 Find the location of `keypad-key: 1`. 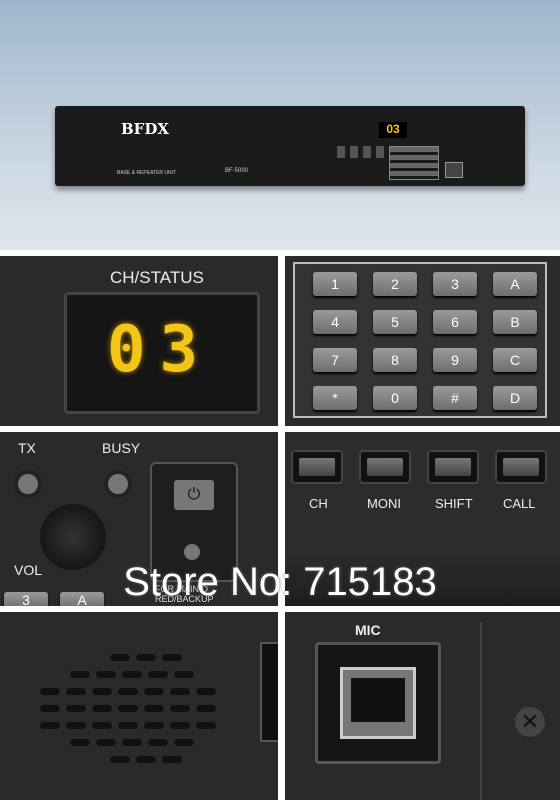

keypad-key: 1 is located at coordinates (335, 284).